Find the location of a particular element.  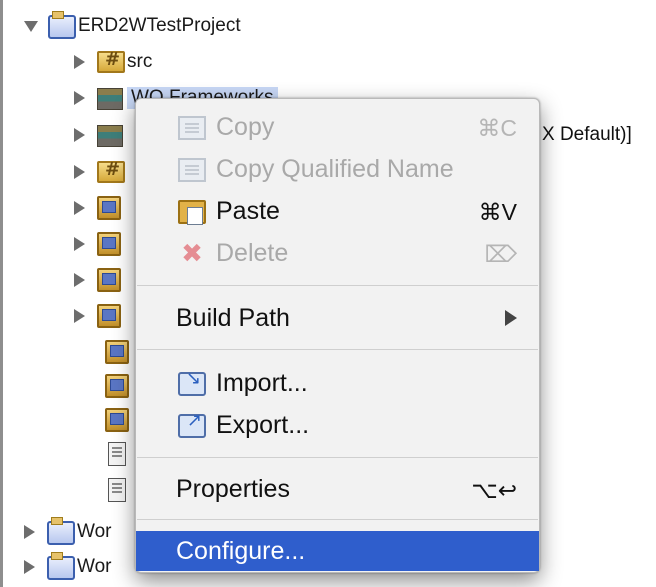

tree-row-src: src is located at coordinates (113, 62).